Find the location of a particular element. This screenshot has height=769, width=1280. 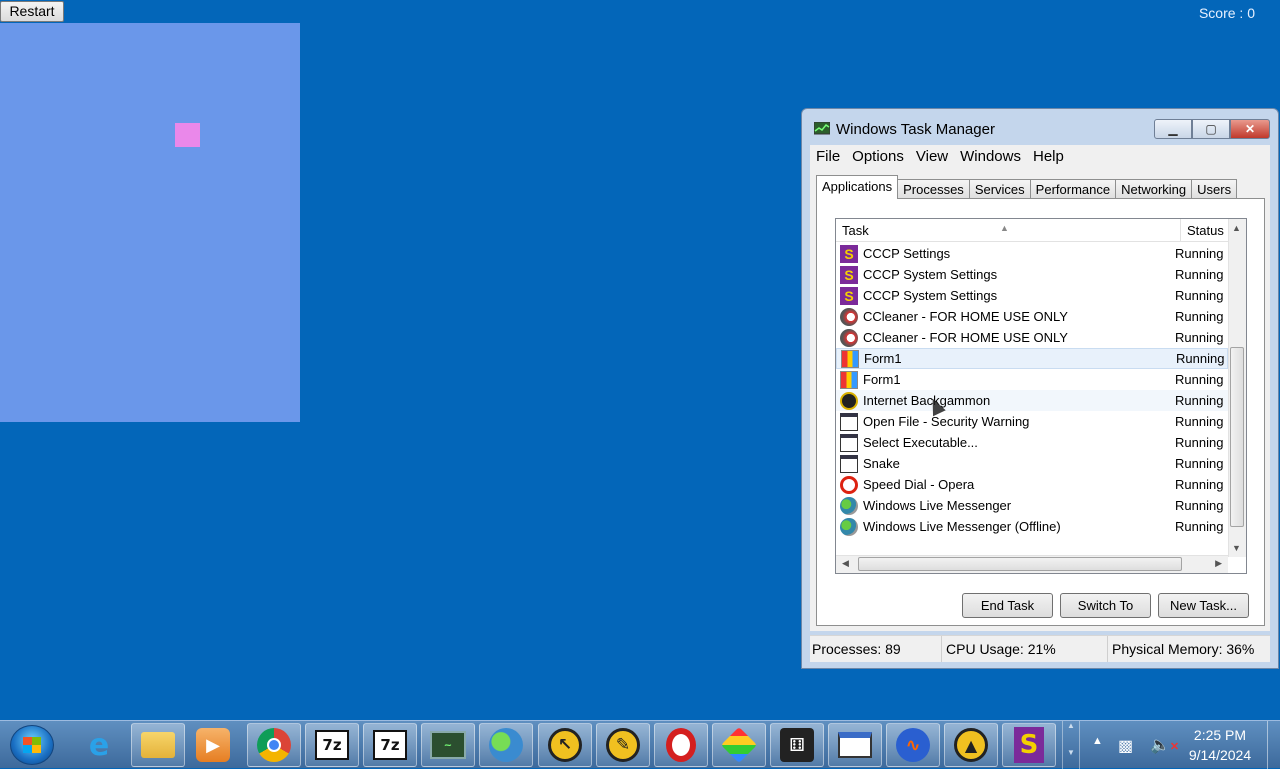

column-header-task: ▲ Task is located at coordinates (1008, 230).